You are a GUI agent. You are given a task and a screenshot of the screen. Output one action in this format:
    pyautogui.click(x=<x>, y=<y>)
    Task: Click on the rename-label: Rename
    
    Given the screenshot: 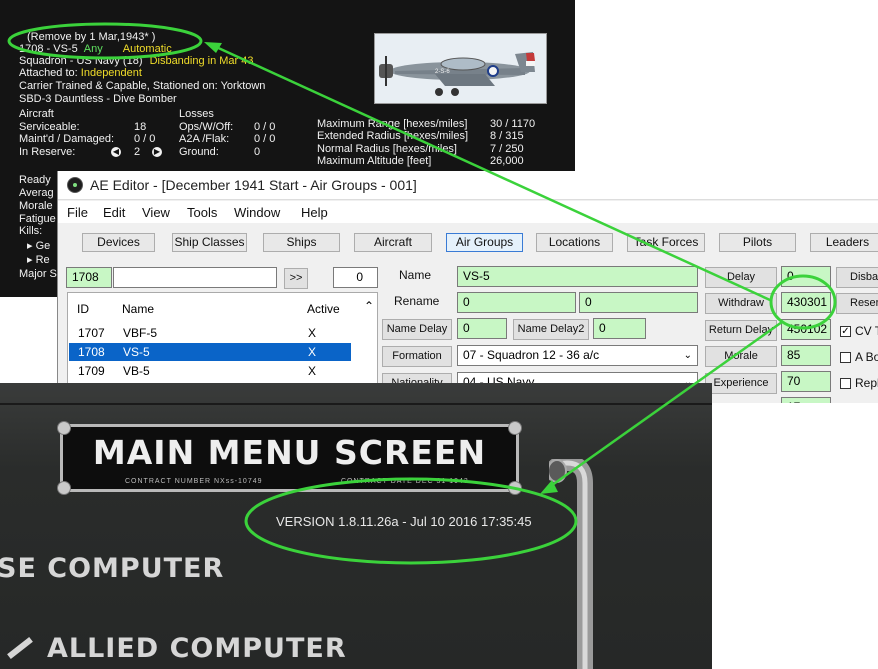 What is the action you would take?
    pyautogui.click(x=417, y=301)
    